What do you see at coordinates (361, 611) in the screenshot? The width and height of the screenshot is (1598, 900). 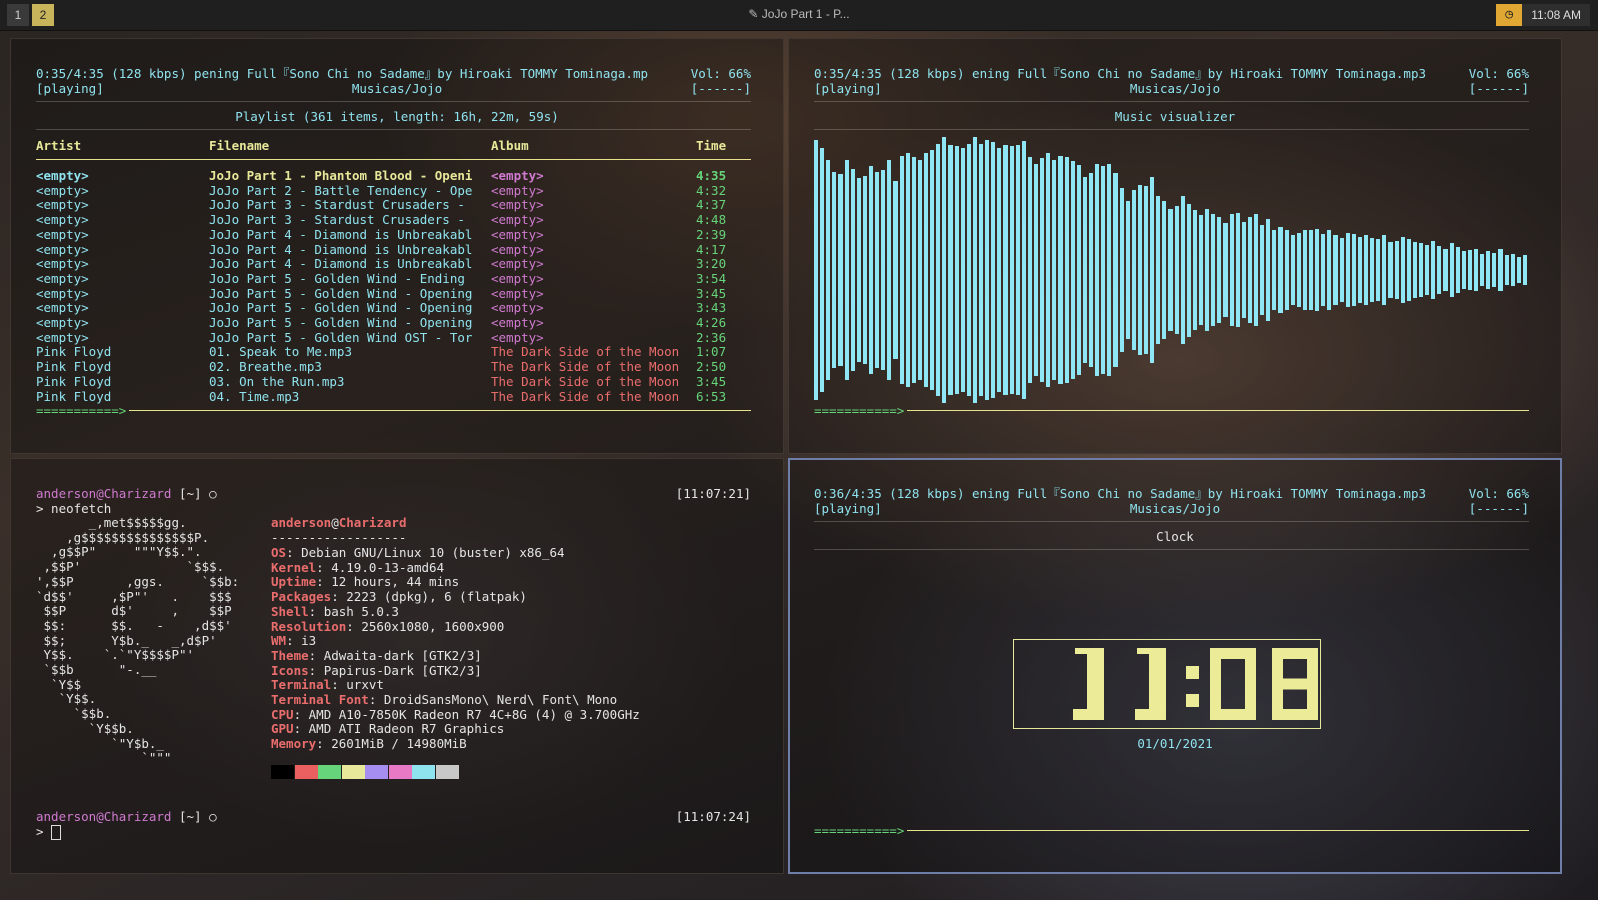 I see `info-value: bash 5.0.3` at bounding box center [361, 611].